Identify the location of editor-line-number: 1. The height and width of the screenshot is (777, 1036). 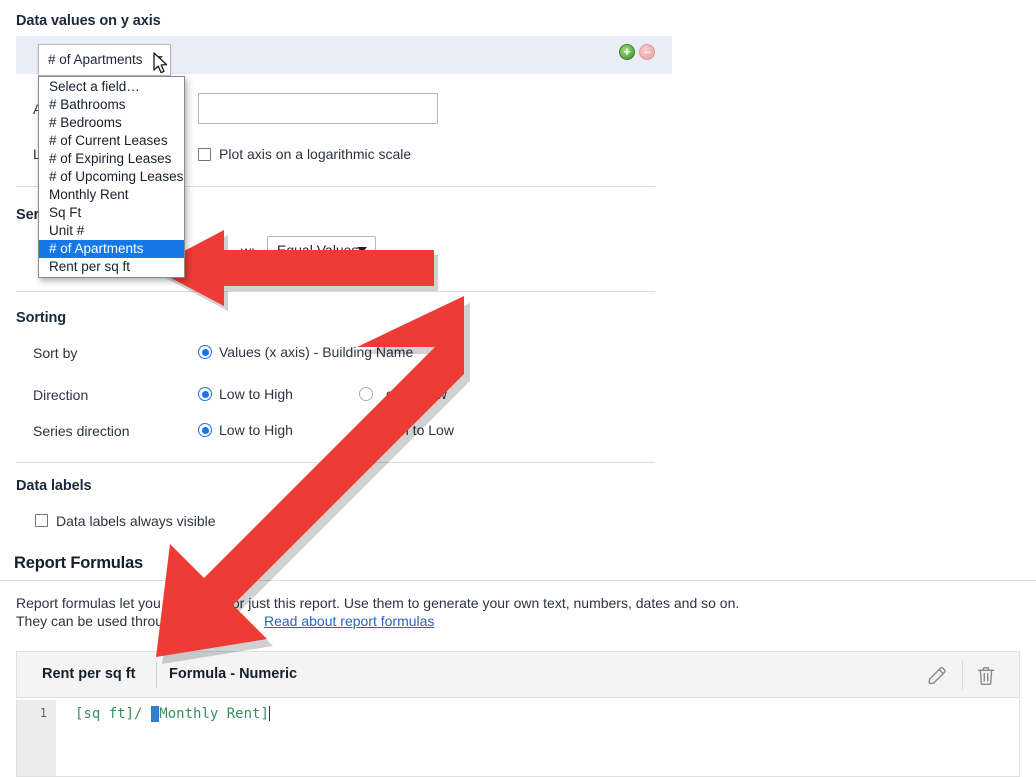
(43, 713).